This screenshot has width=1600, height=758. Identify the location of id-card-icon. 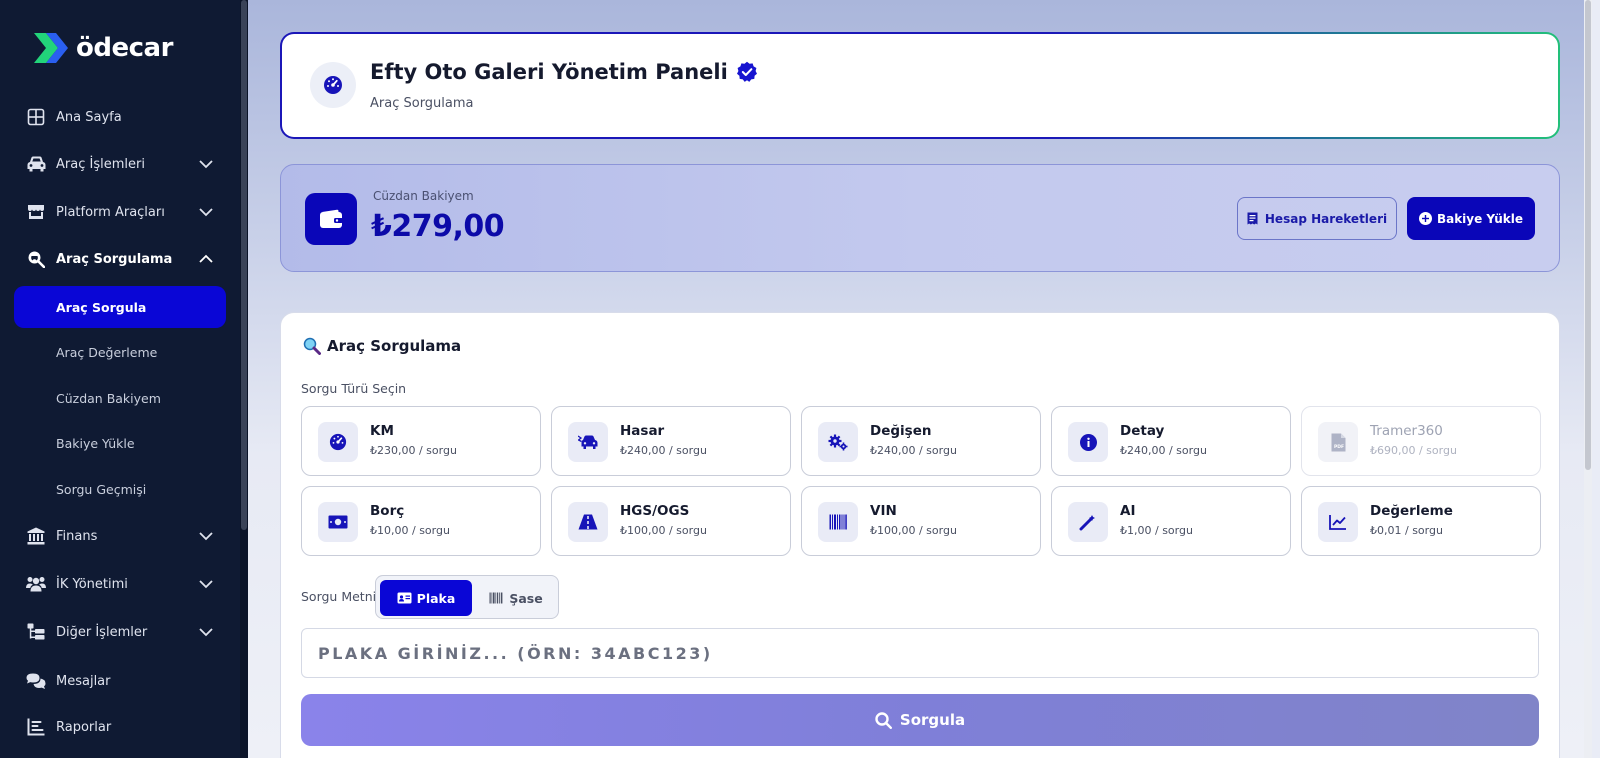
(404, 598).